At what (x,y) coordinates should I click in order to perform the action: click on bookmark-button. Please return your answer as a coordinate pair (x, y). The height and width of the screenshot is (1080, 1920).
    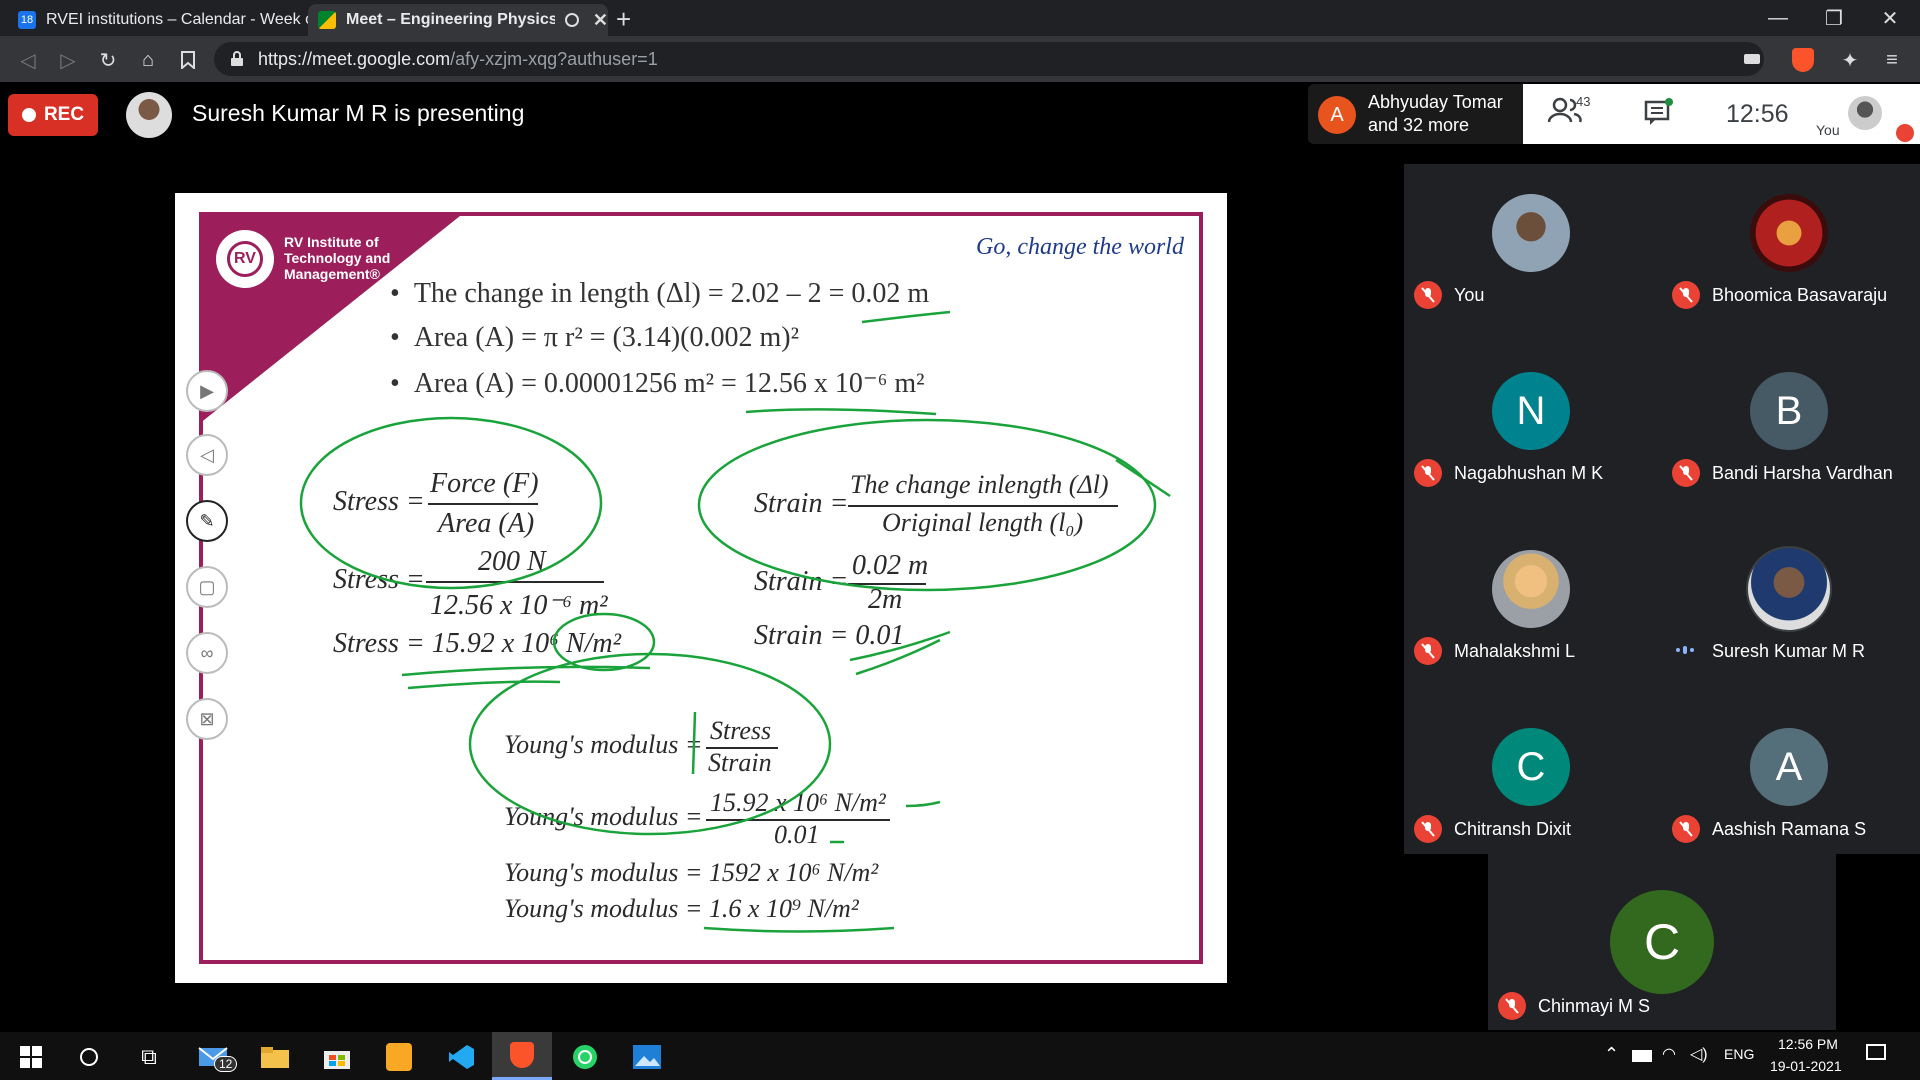
    Looking at the image, I should click on (188, 60).